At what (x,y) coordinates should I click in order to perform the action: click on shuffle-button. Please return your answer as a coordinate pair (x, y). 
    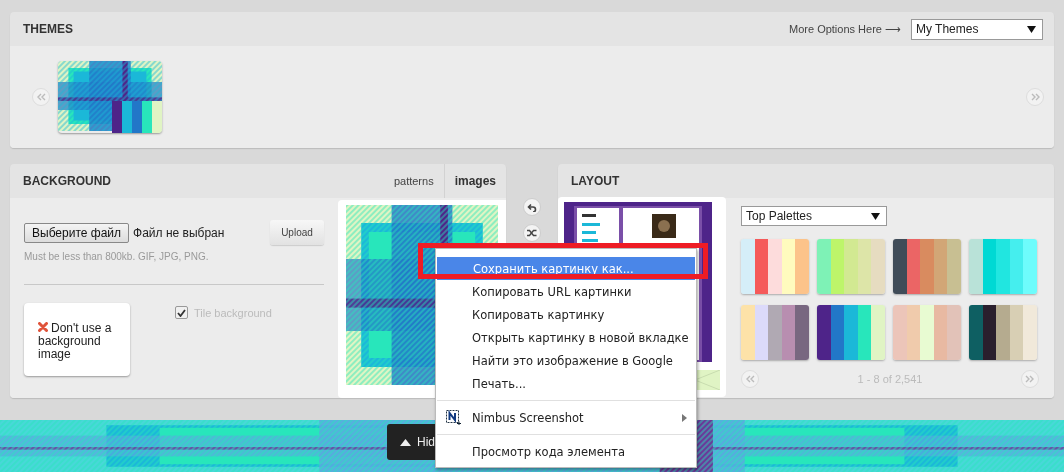
    Looking at the image, I should click on (532, 233).